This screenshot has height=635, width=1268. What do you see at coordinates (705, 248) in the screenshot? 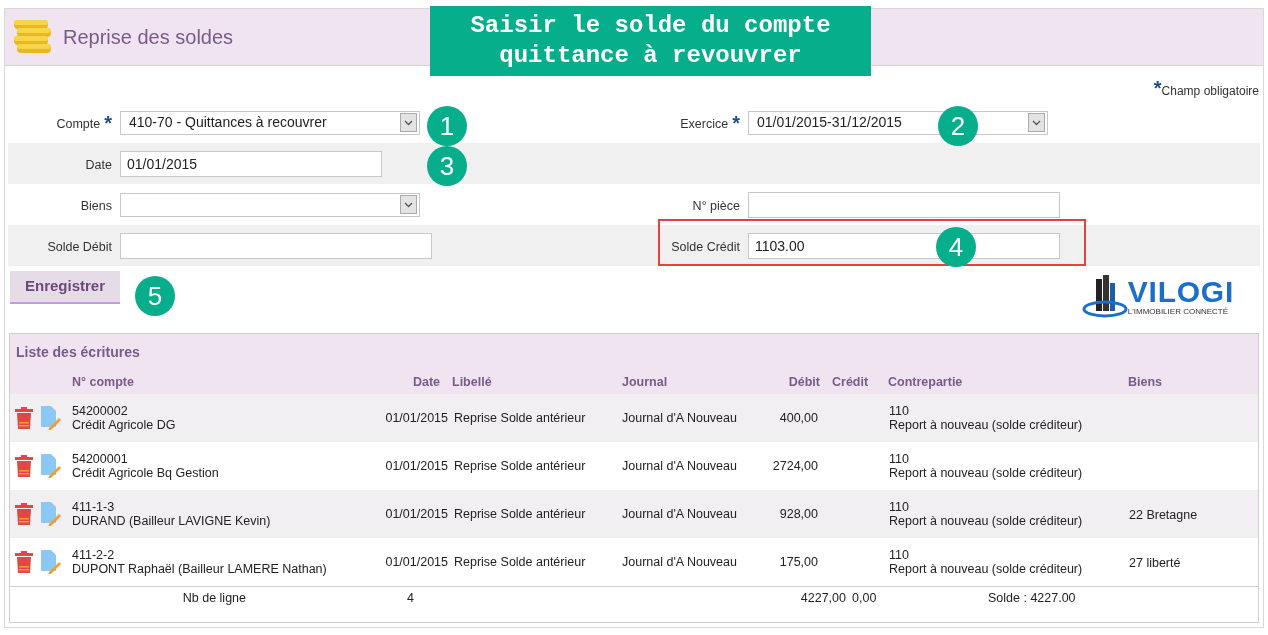
I see `field-label: Solde Crédit` at bounding box center [705, 248].